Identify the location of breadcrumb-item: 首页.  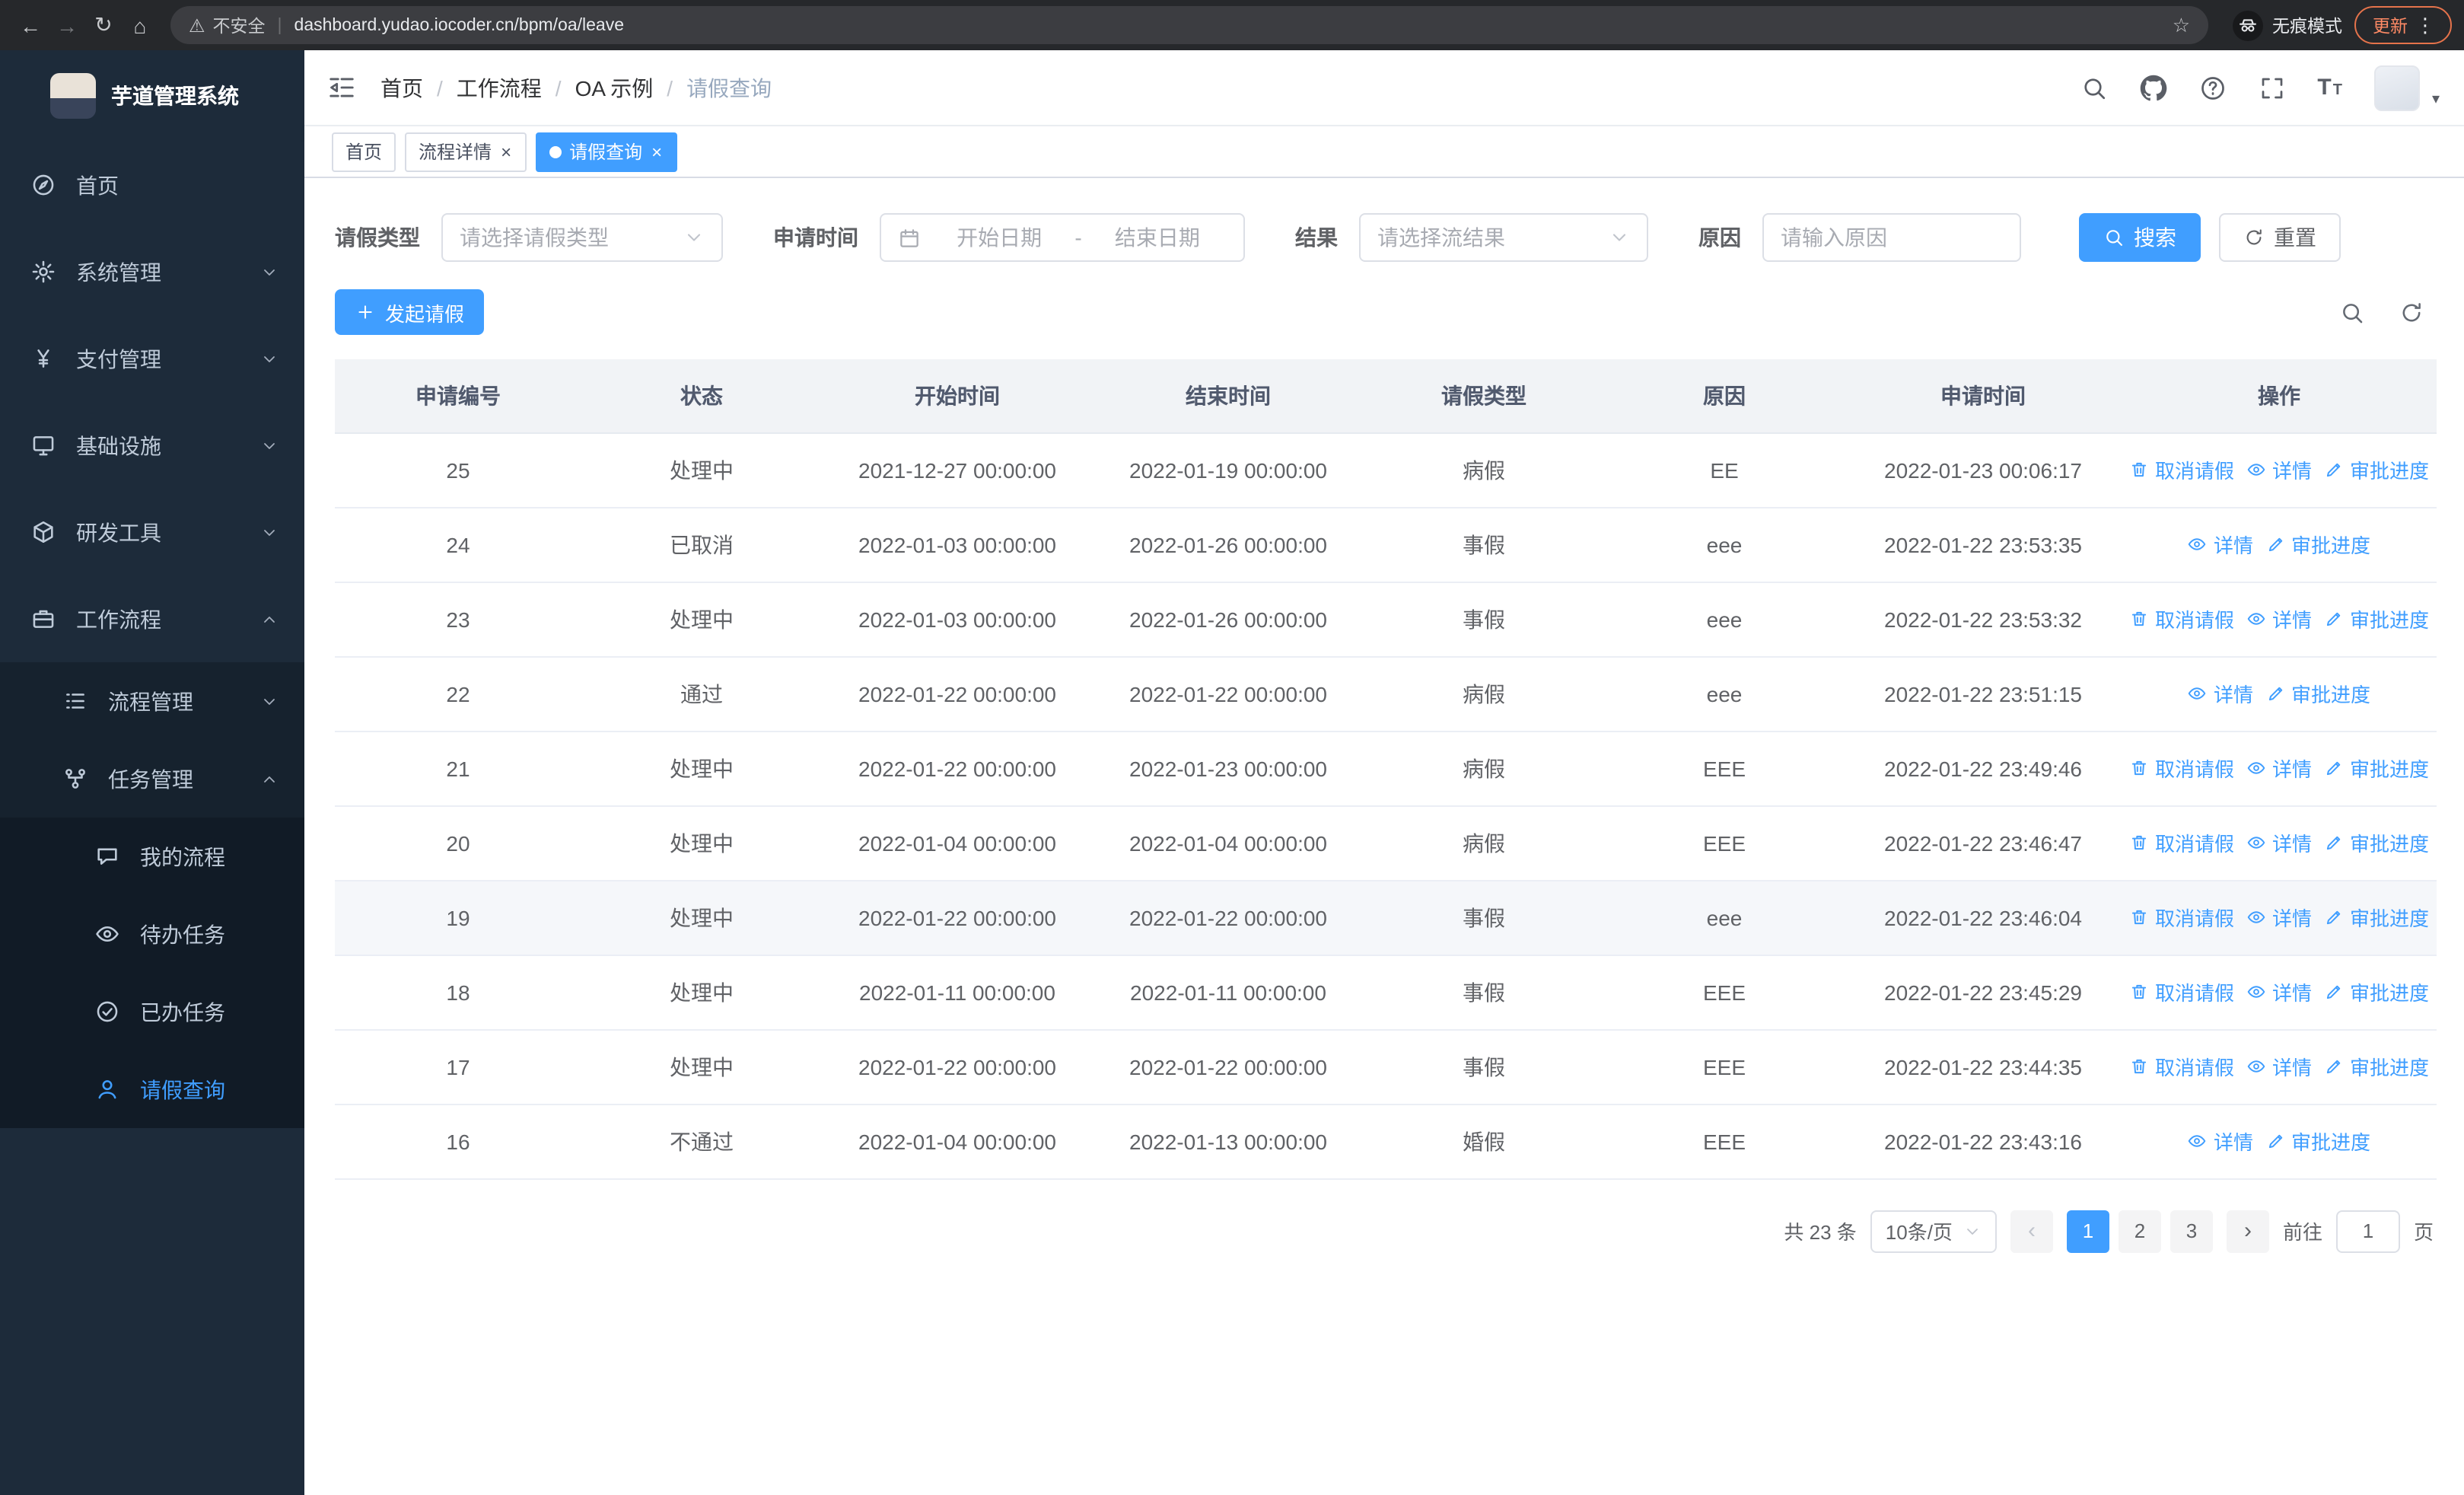
(401, 88).